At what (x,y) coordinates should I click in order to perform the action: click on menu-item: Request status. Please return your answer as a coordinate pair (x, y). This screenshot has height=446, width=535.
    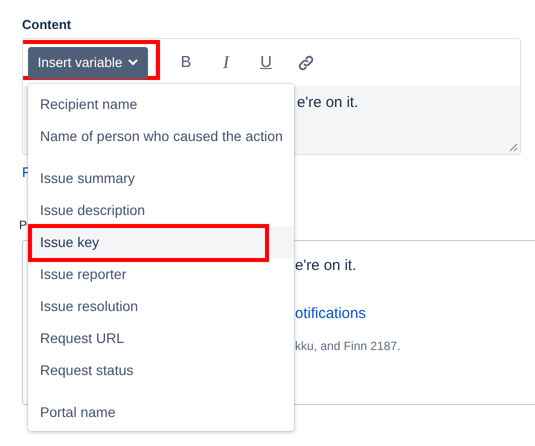
    Looking at the image, I should click on (161, 370).